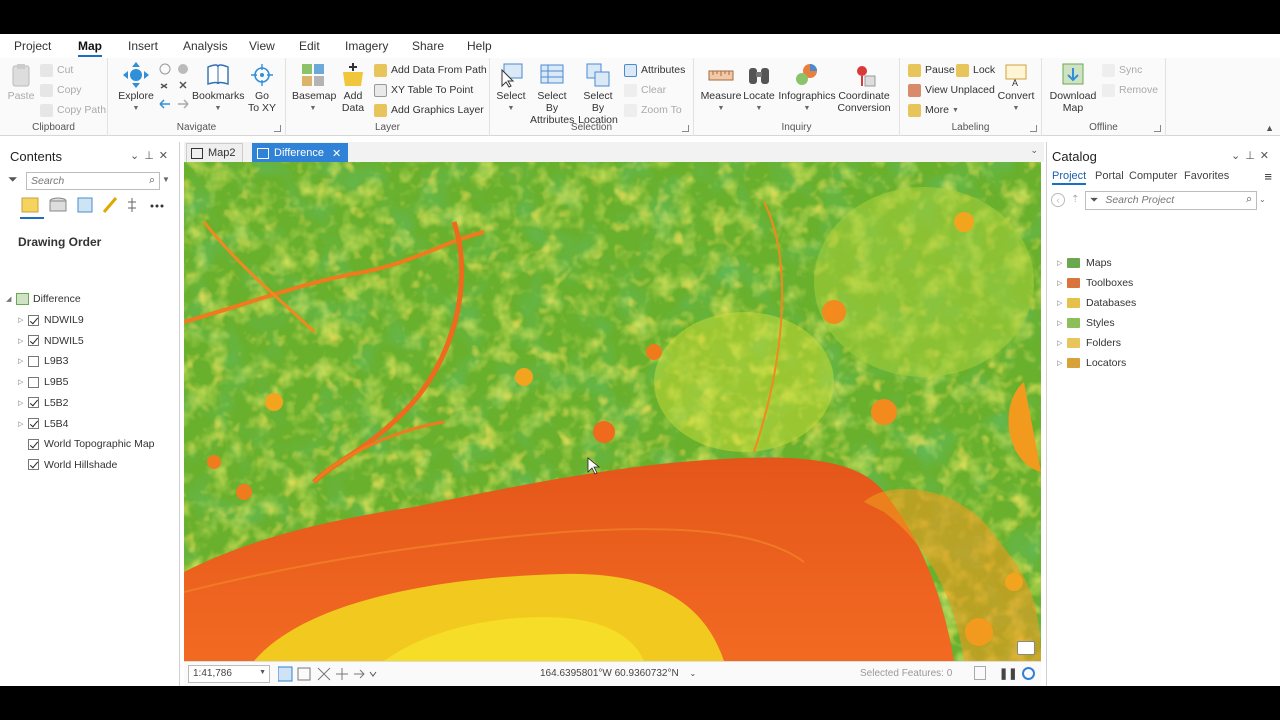 Image resolution: width=1280 pixels, height=720 pixels. What do you see at coordinates (1069, 177) in the screenshot?
I see `catalog-tab-project: Project` at bounding box center [1069, 177].